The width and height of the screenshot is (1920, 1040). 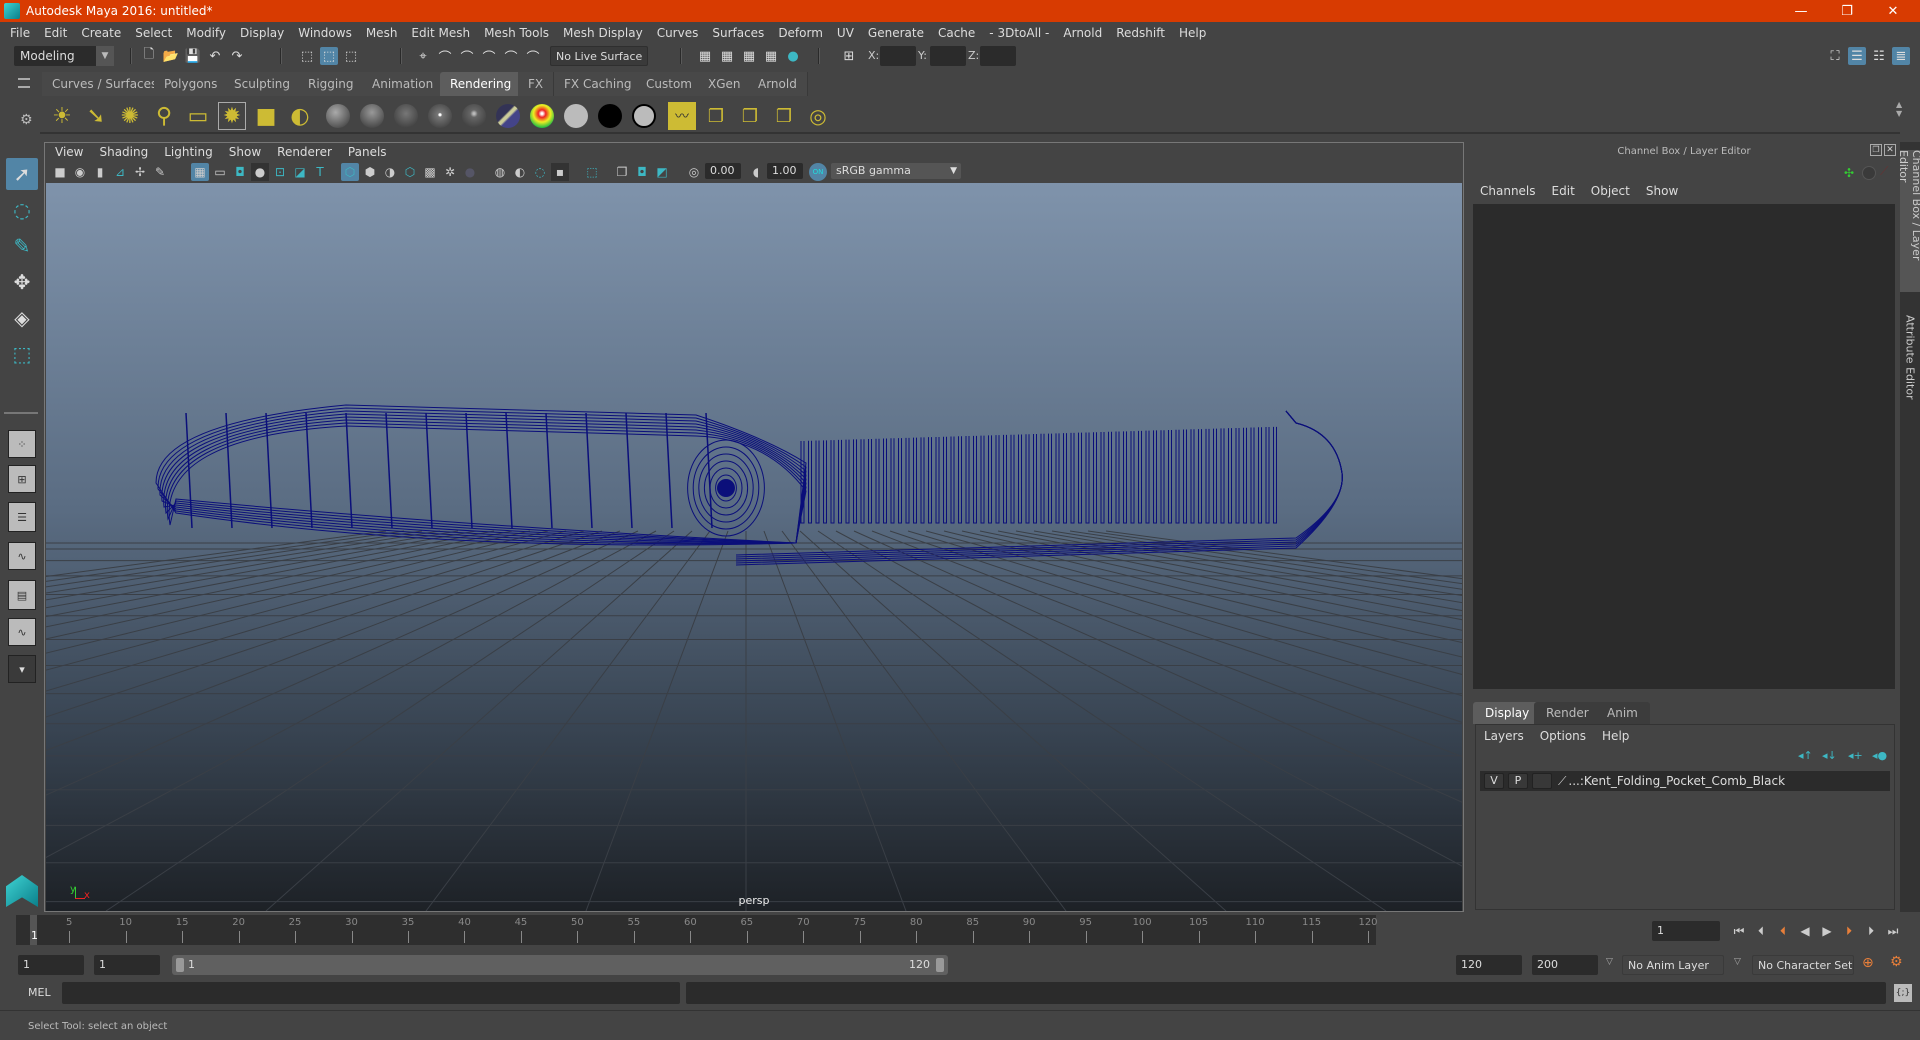 I want to click on gate-mask-icon: ●, so click(x=260, y=172).